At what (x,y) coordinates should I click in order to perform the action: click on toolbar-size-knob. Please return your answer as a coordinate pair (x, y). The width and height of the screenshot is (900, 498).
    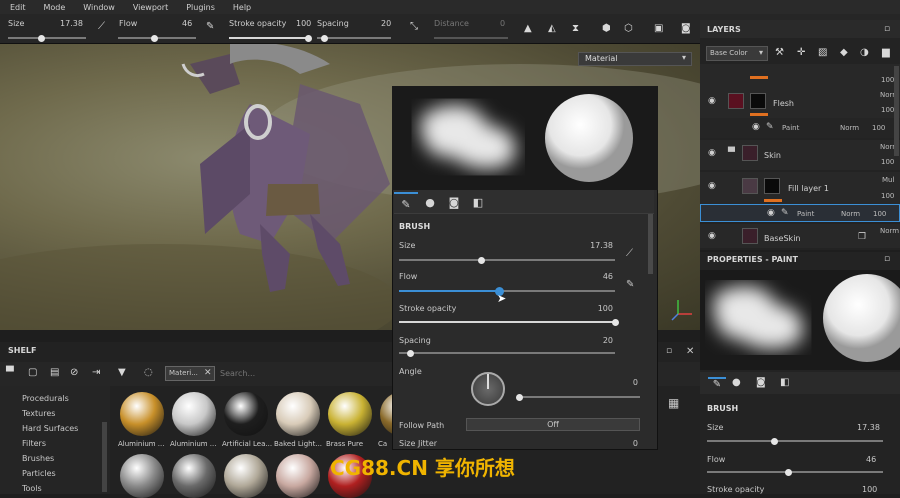
    Looking at the image, I should click on (41, 38).